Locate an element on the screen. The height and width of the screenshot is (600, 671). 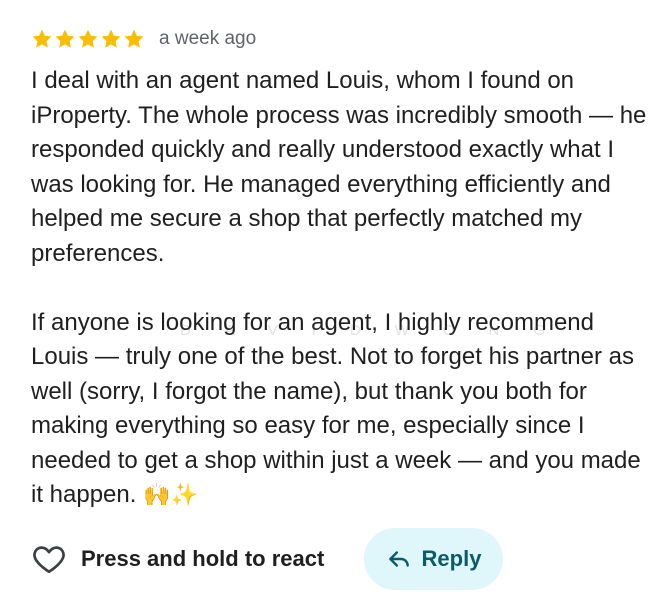
sparkles-emoji: ✨ is located at coordinates (184, 495).